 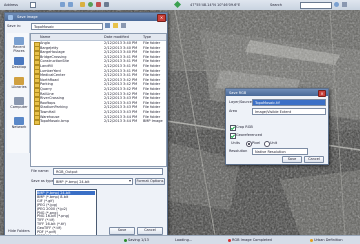 I want to click on area-select: Image/Visible Extent, so click(x=289, y=111).